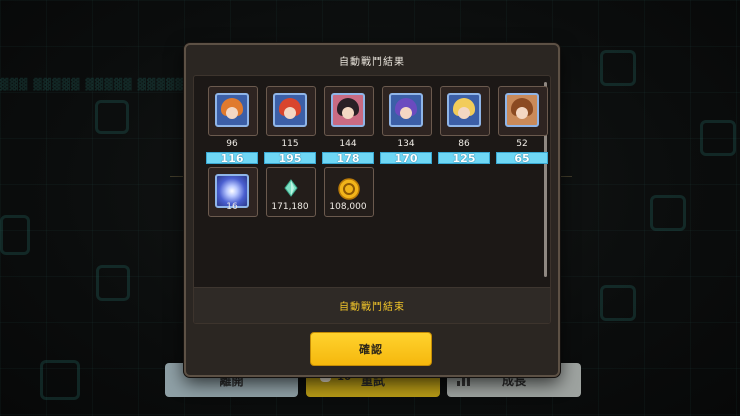 This screenshot has width=740, height=416. I want to click on hero-level-bar: 170, so click(406, 158).